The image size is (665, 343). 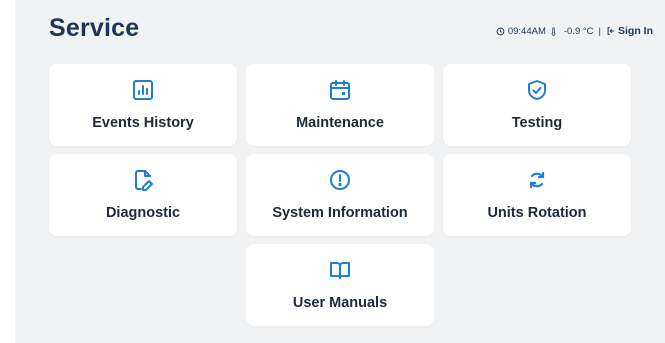 What do you see at coordinates (537, 195) in the screenshot?
I see `units-rotation-card: Units Rotation` at bounding box center [537, 195].